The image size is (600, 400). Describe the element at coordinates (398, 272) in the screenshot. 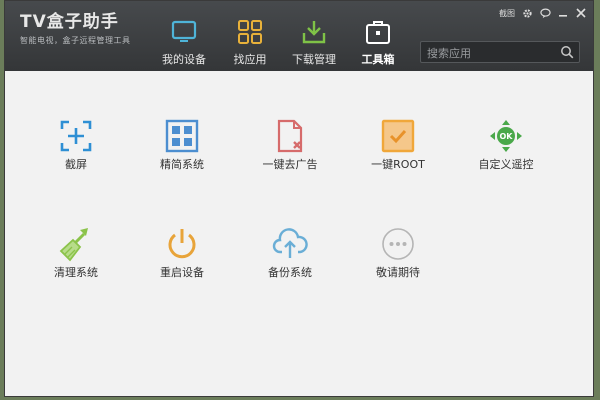

I see `tool-label: 敬请期待` at that location.